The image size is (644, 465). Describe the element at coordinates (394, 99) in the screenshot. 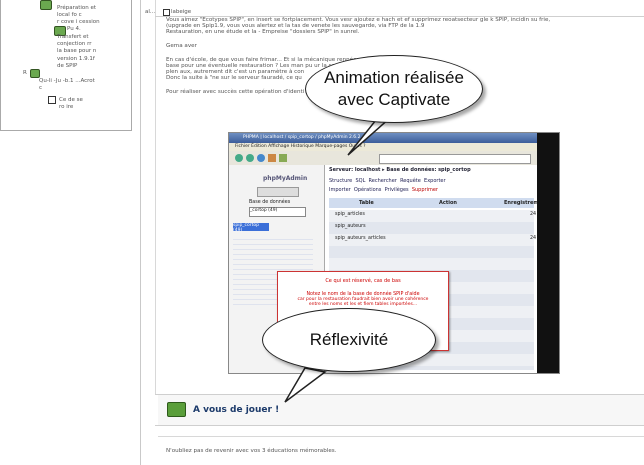

I see `callout-line: avec Captivate` at that location.